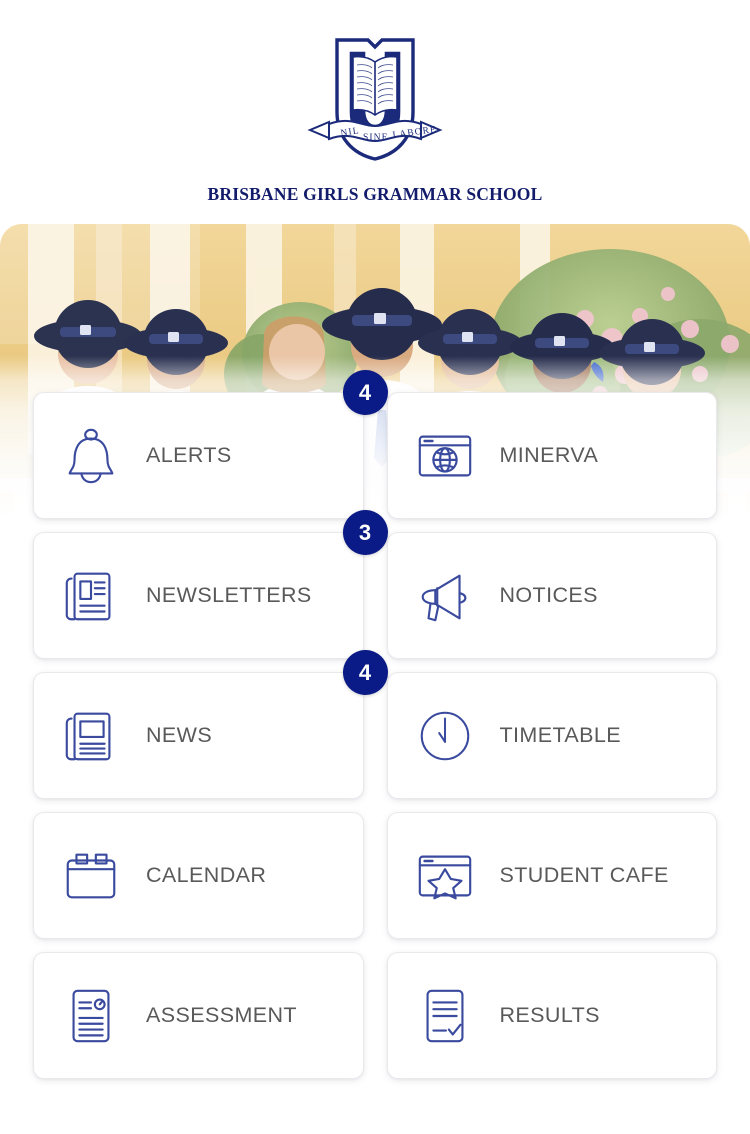  Describe the element at coordinates (206, 875) in the screenshot. I see `tile-label-calendar: CALENDAR` at that location.